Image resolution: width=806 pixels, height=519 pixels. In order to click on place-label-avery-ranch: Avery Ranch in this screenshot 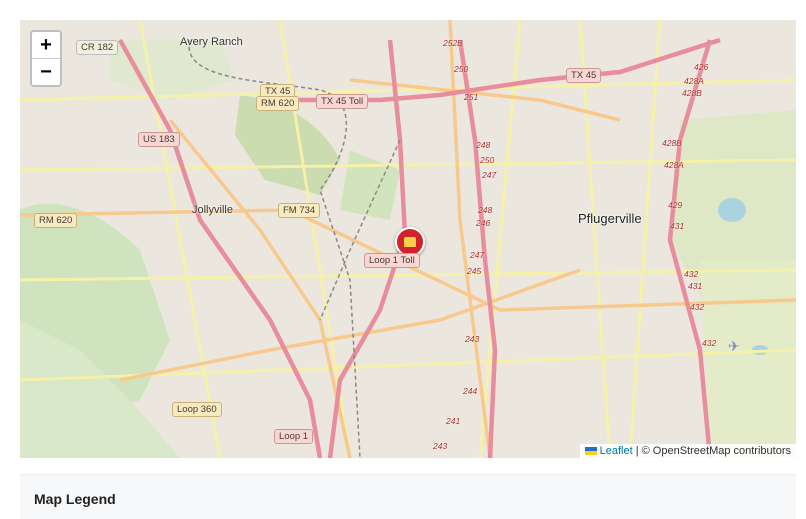, I will do `click(211, 42)`.